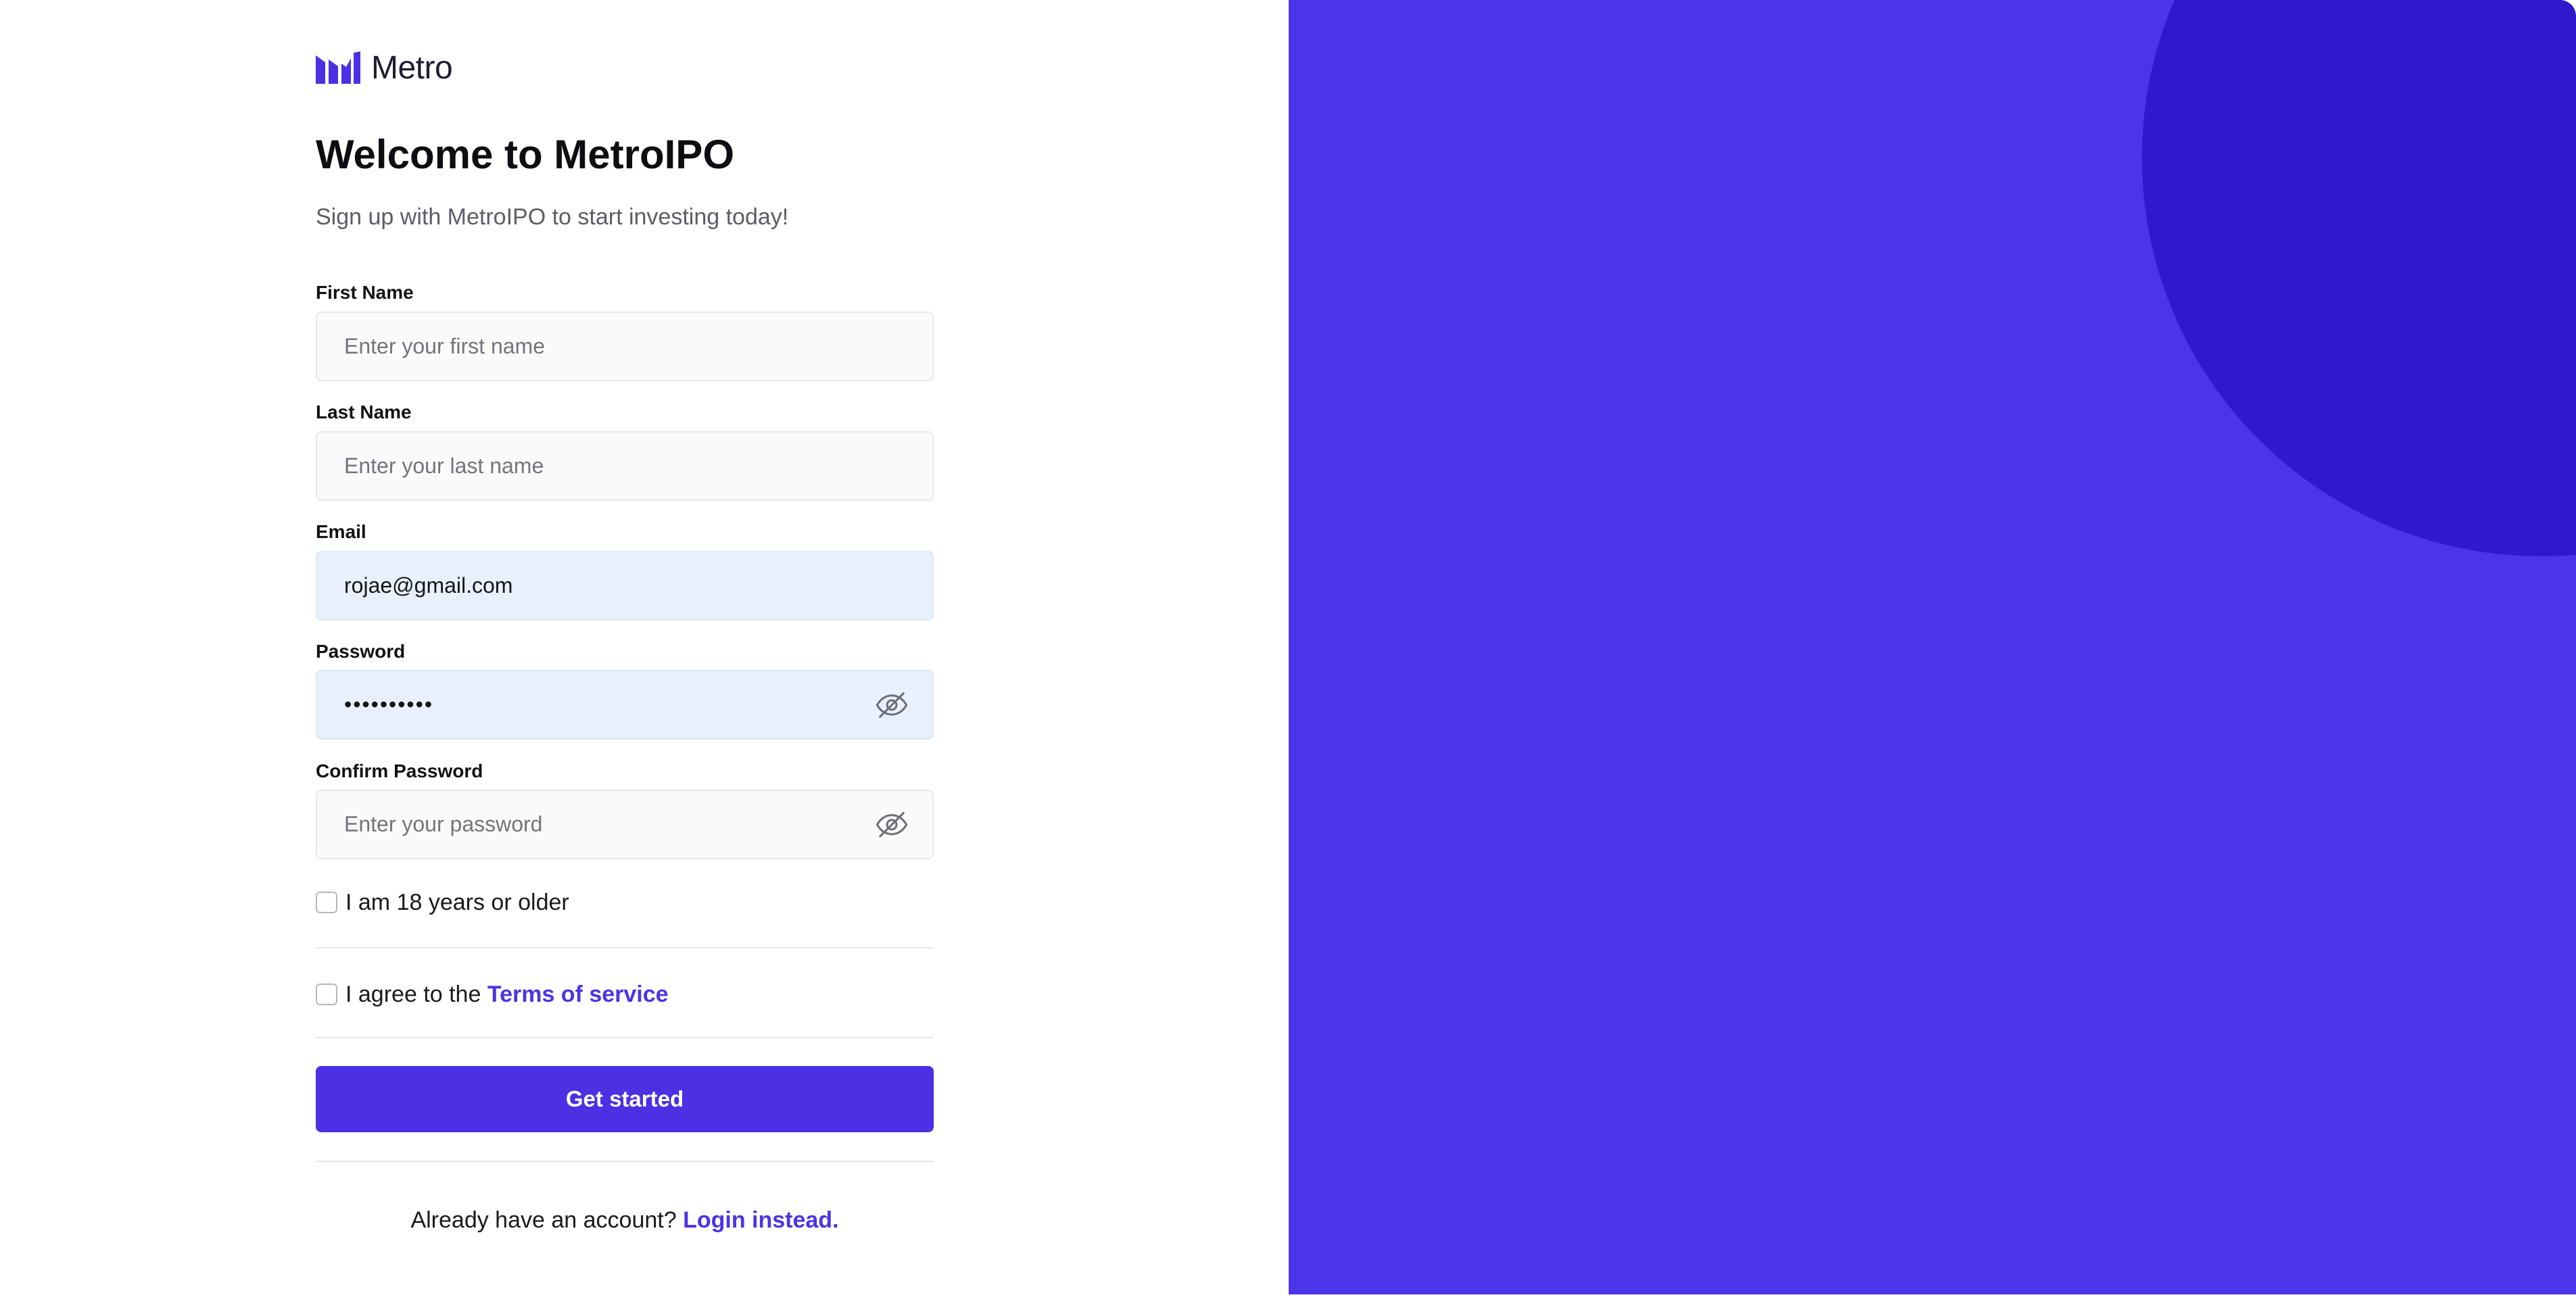 This screenshot has width=2576, height=1310. I want to click on age-checkbox-label: I am 18 years or older, so click(457, 902).